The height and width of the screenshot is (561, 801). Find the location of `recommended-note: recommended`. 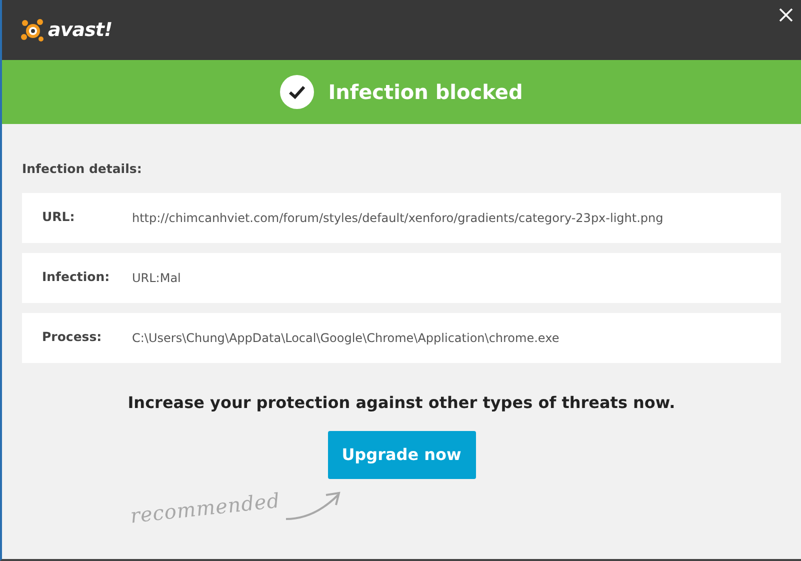

recommended-note: recommended is located at coordinates (205, 508).